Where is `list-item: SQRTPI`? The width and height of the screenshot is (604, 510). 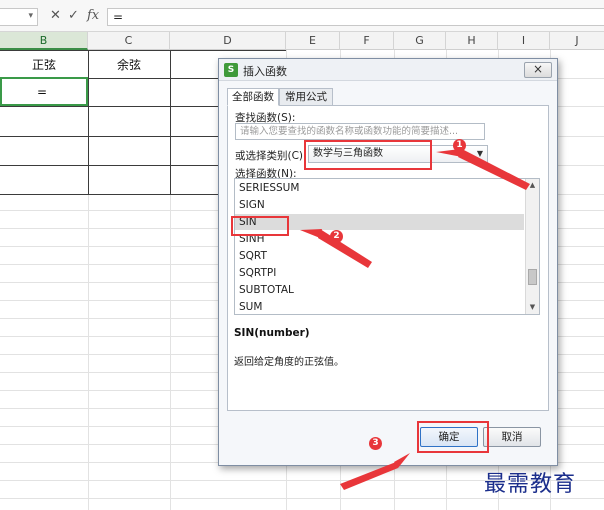
list-item: SQRTPI is located at coordinates (381, 273).